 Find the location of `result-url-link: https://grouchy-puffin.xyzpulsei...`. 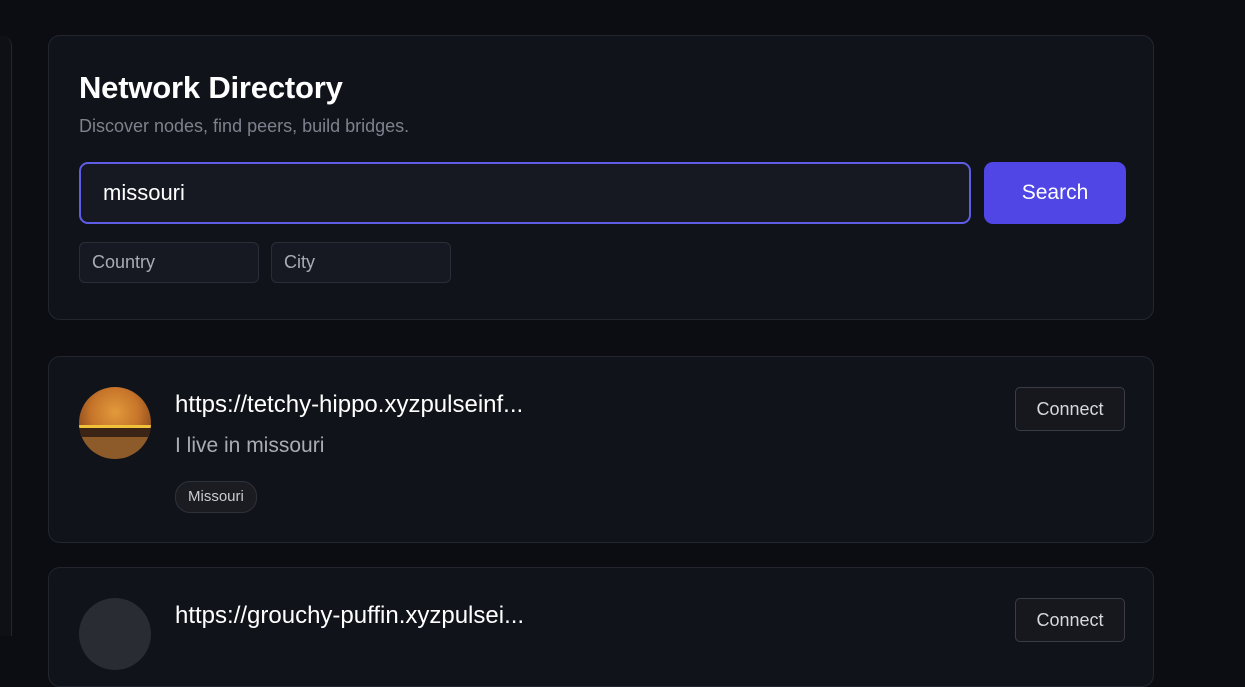

result-url-link: https://grouchy-puffin.xyzpulsei... is located at coordinates (349, 616).